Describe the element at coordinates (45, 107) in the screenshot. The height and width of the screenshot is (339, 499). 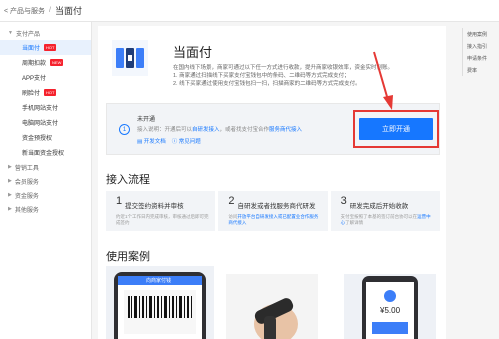
I see `sidebar-item-mobile-web-pay: 手机网站支付` at that location.